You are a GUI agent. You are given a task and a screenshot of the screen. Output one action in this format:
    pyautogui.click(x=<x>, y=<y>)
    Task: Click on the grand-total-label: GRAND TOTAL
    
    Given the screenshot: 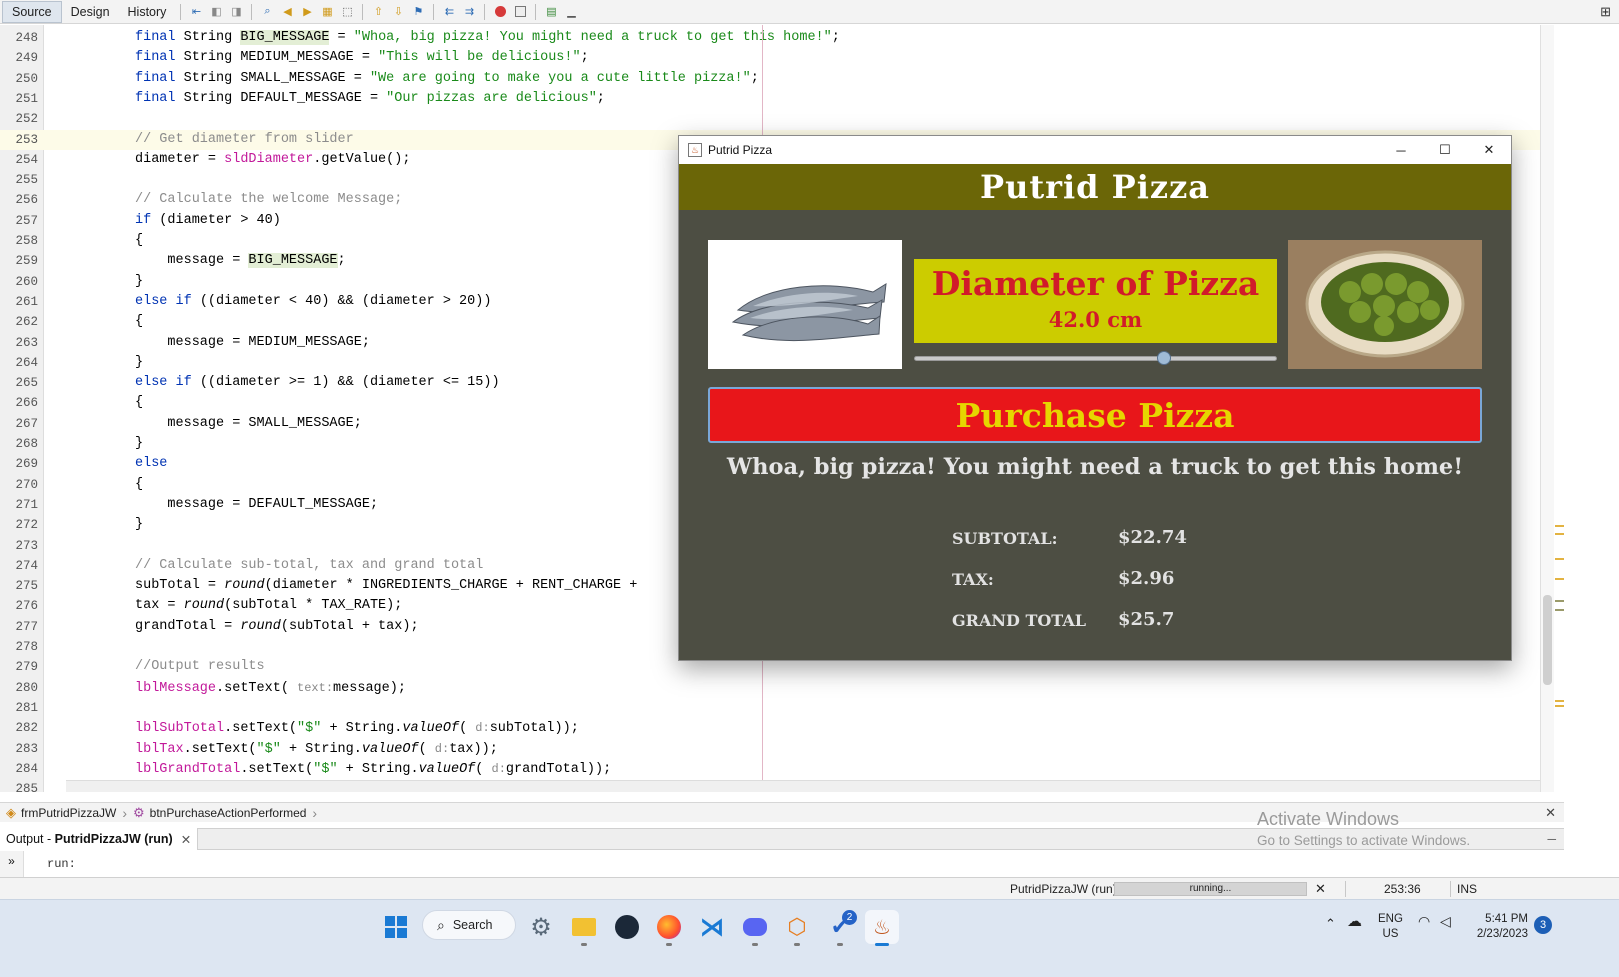 What is the action you would take?
    pyautogui.click(x=1019, y=620)
    